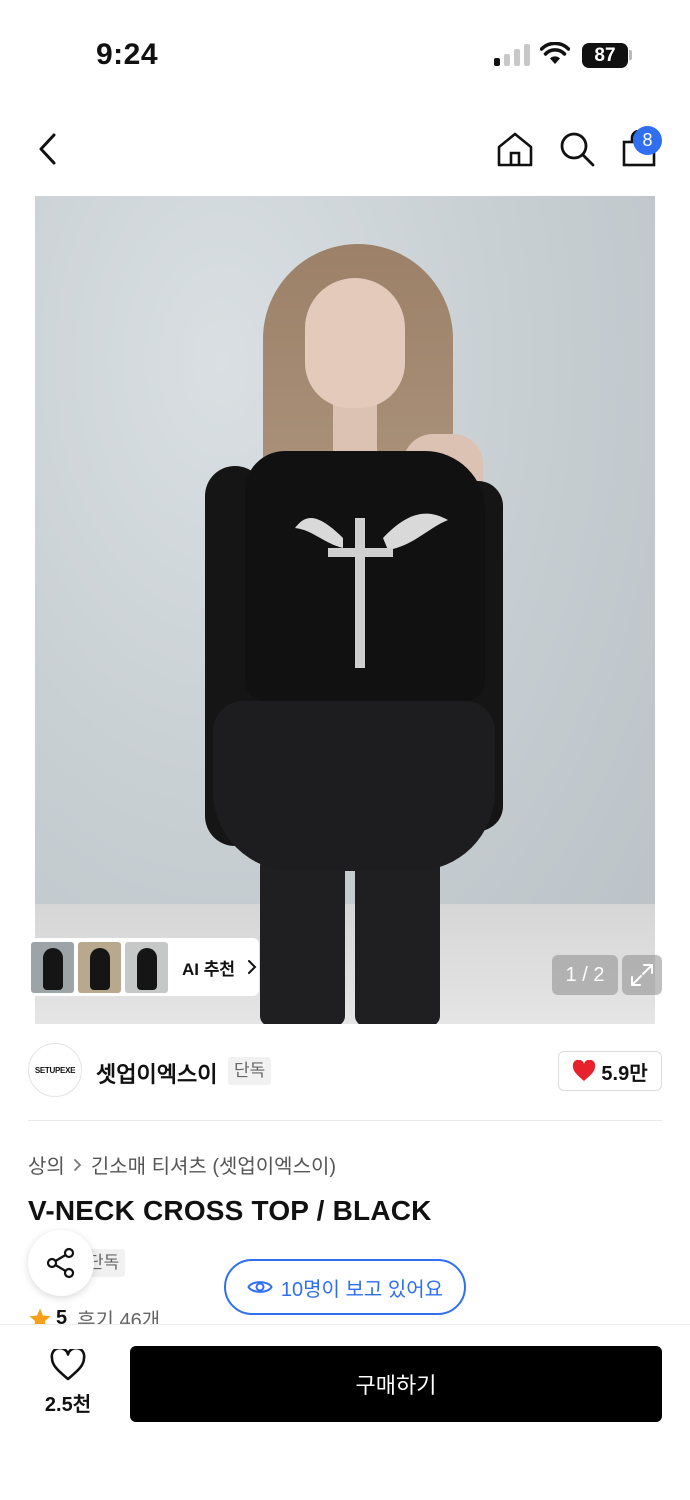  I want to click on product-title: V-NECK CROSS TOP / BLACK, so click(230, 1210).